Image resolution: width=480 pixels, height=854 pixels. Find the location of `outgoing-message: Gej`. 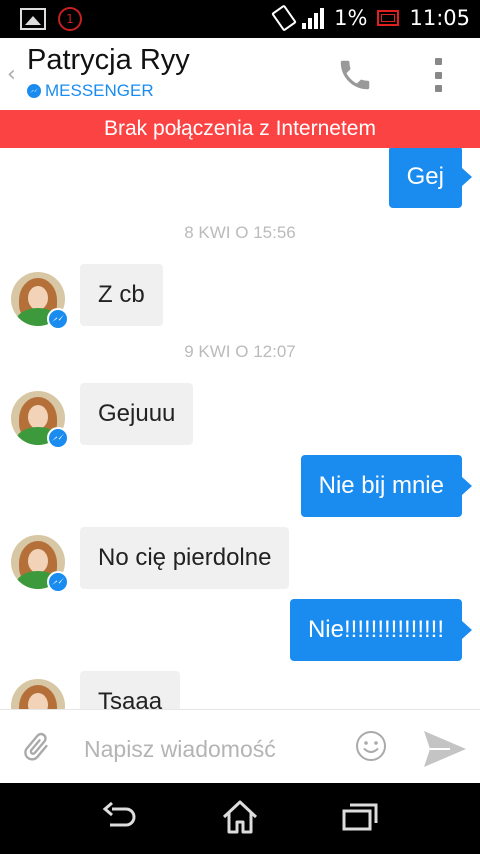

outgoing-message: Gej is located at coordinates (430, 178).